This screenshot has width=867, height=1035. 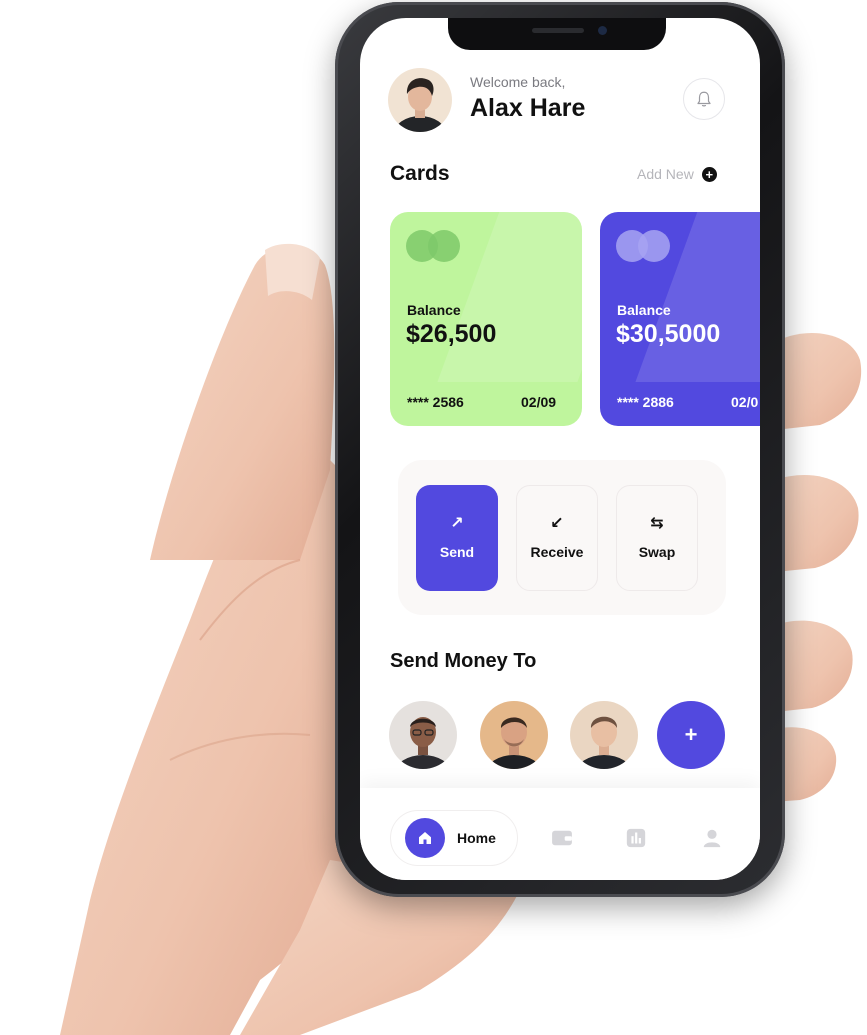 What do you see at coordinates (476, 838) in the screenshot?
I see `nav-home-label: Home` at bounding box center [476, 838].